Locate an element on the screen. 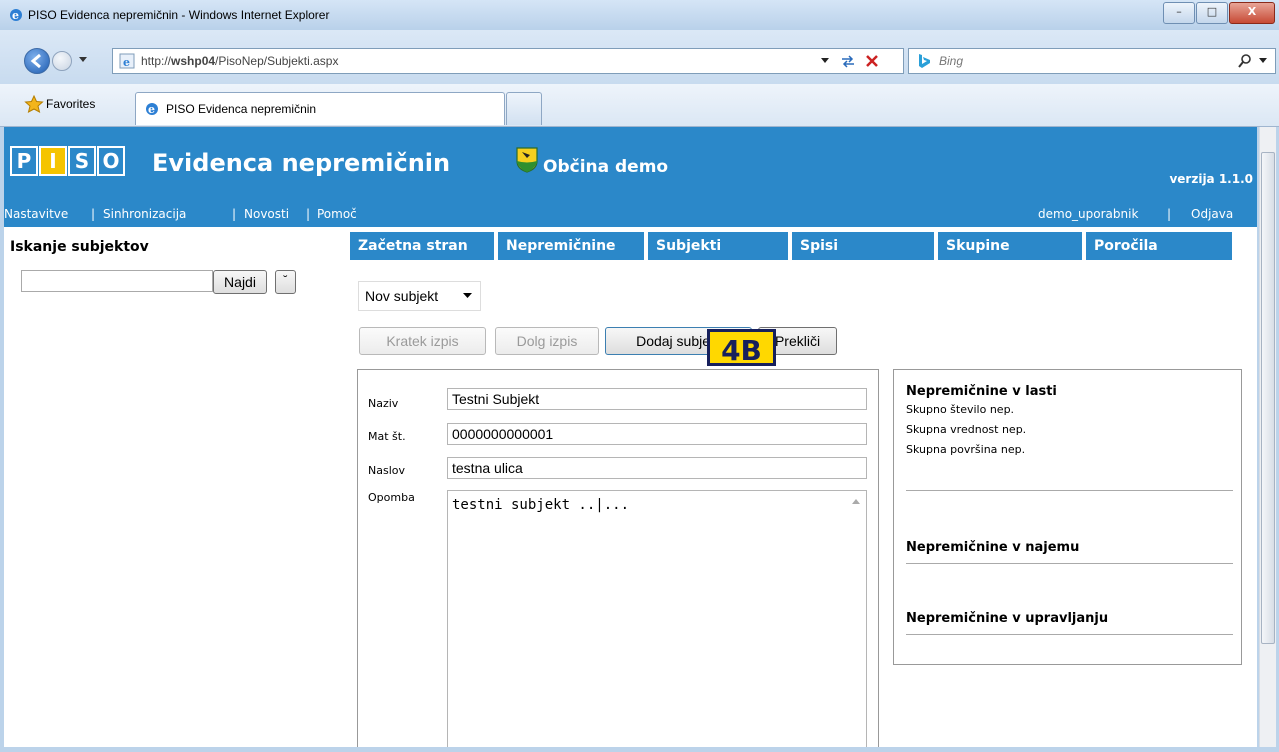  menu-tab-porocila: Poročila is located at coordinates (1159, 246).